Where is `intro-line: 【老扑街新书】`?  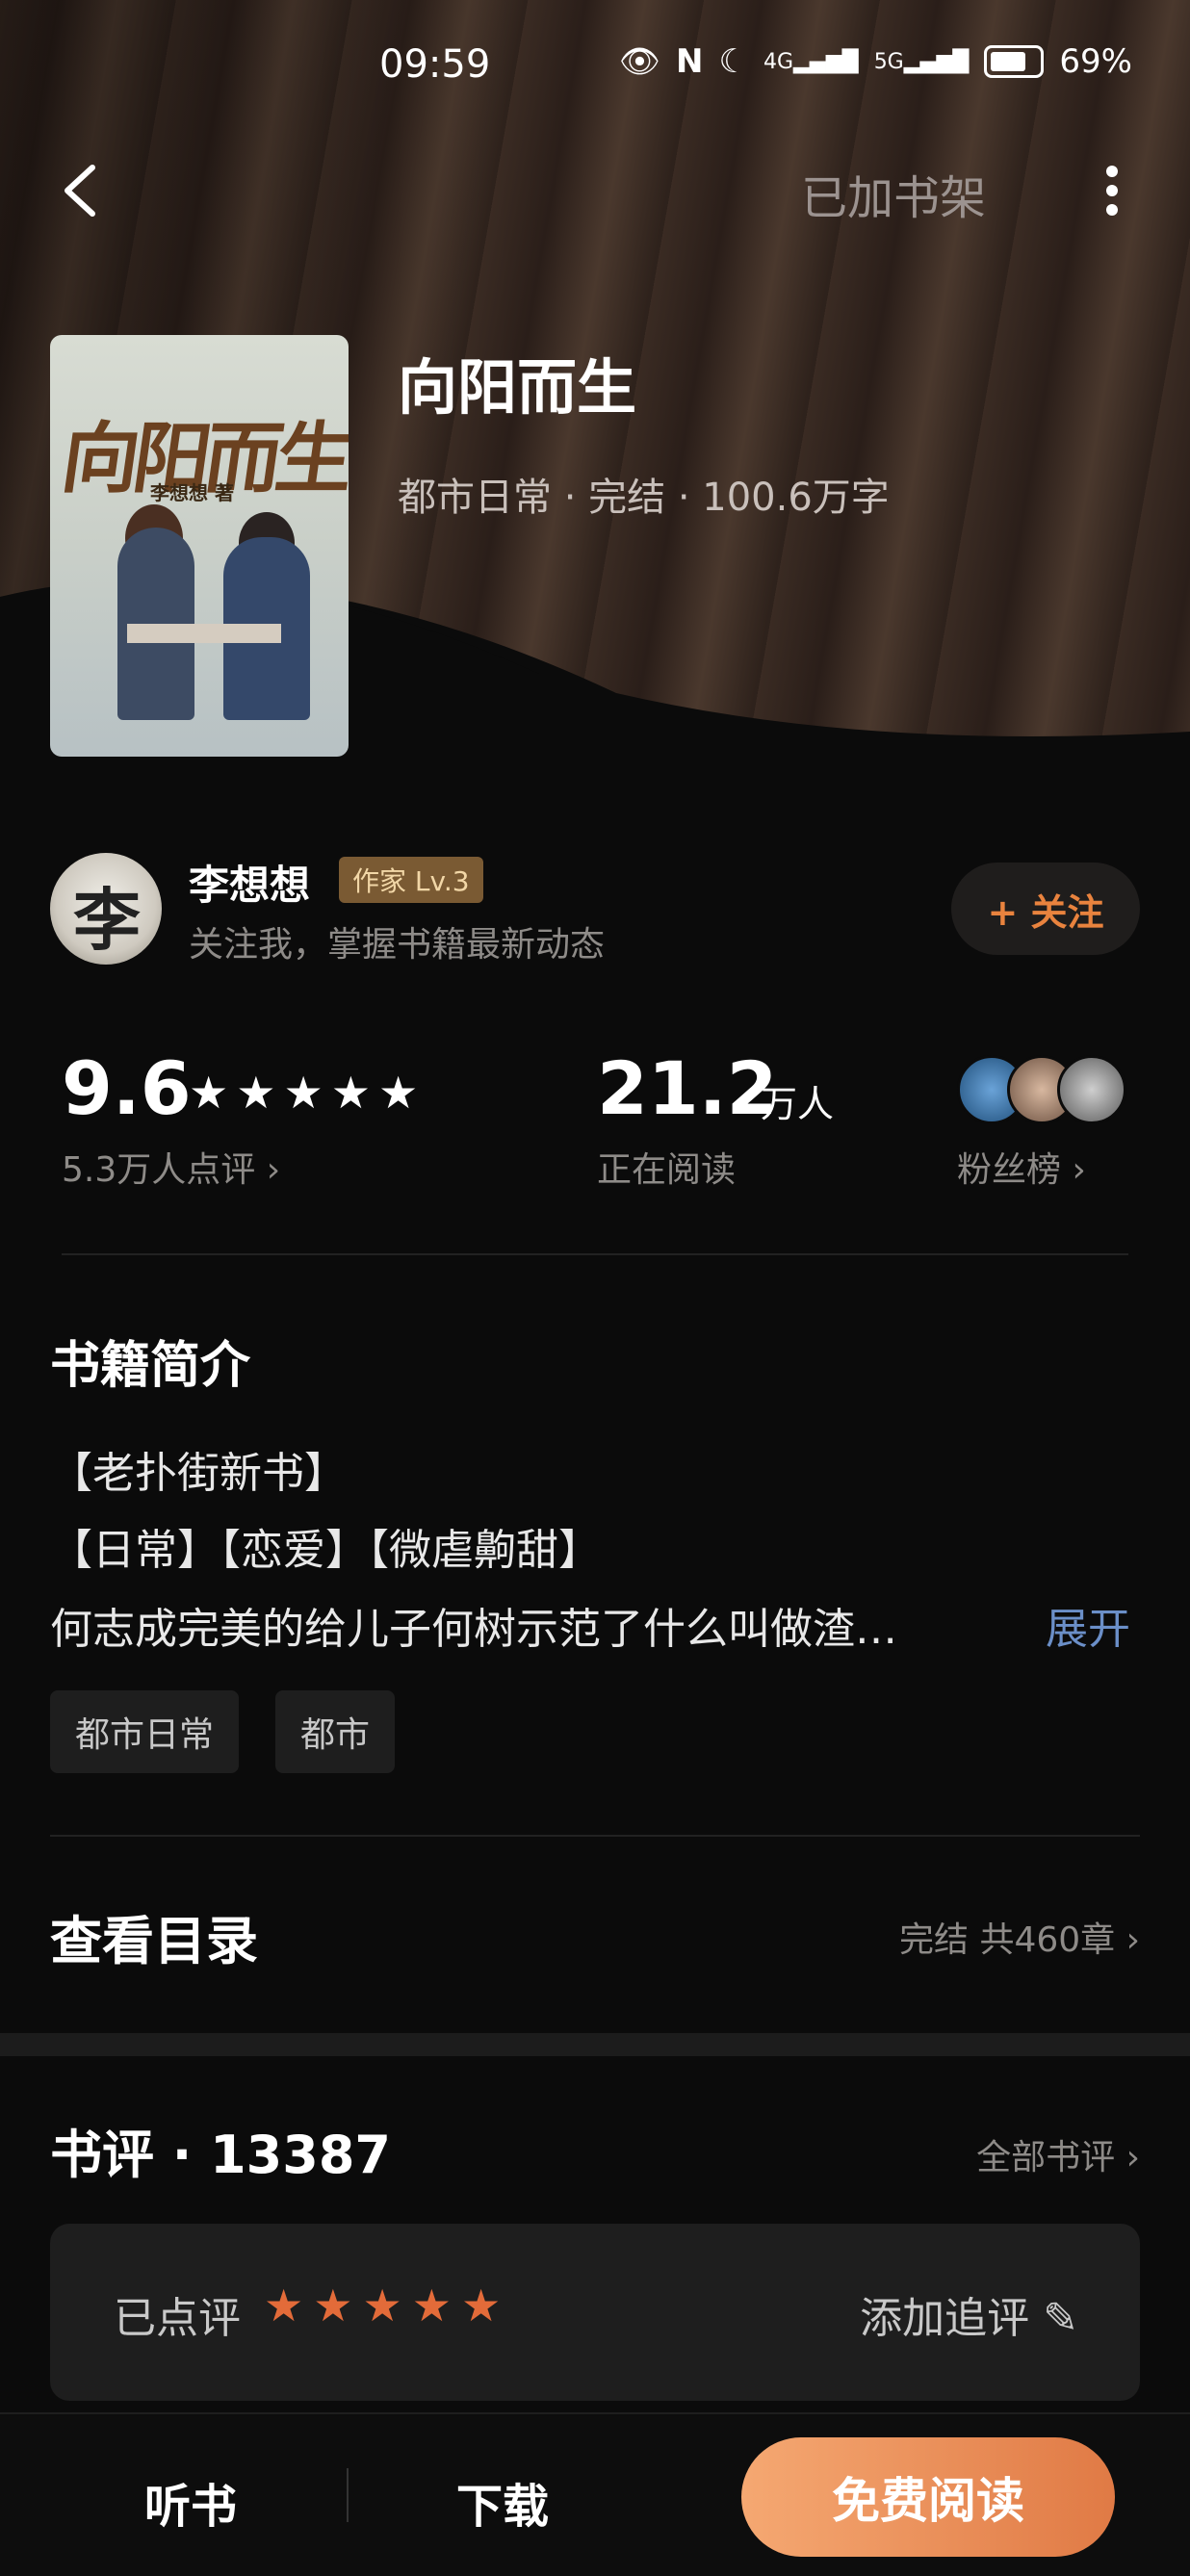
intro-line: 【老扑街新书】 is located at coordinates (199, 1473).